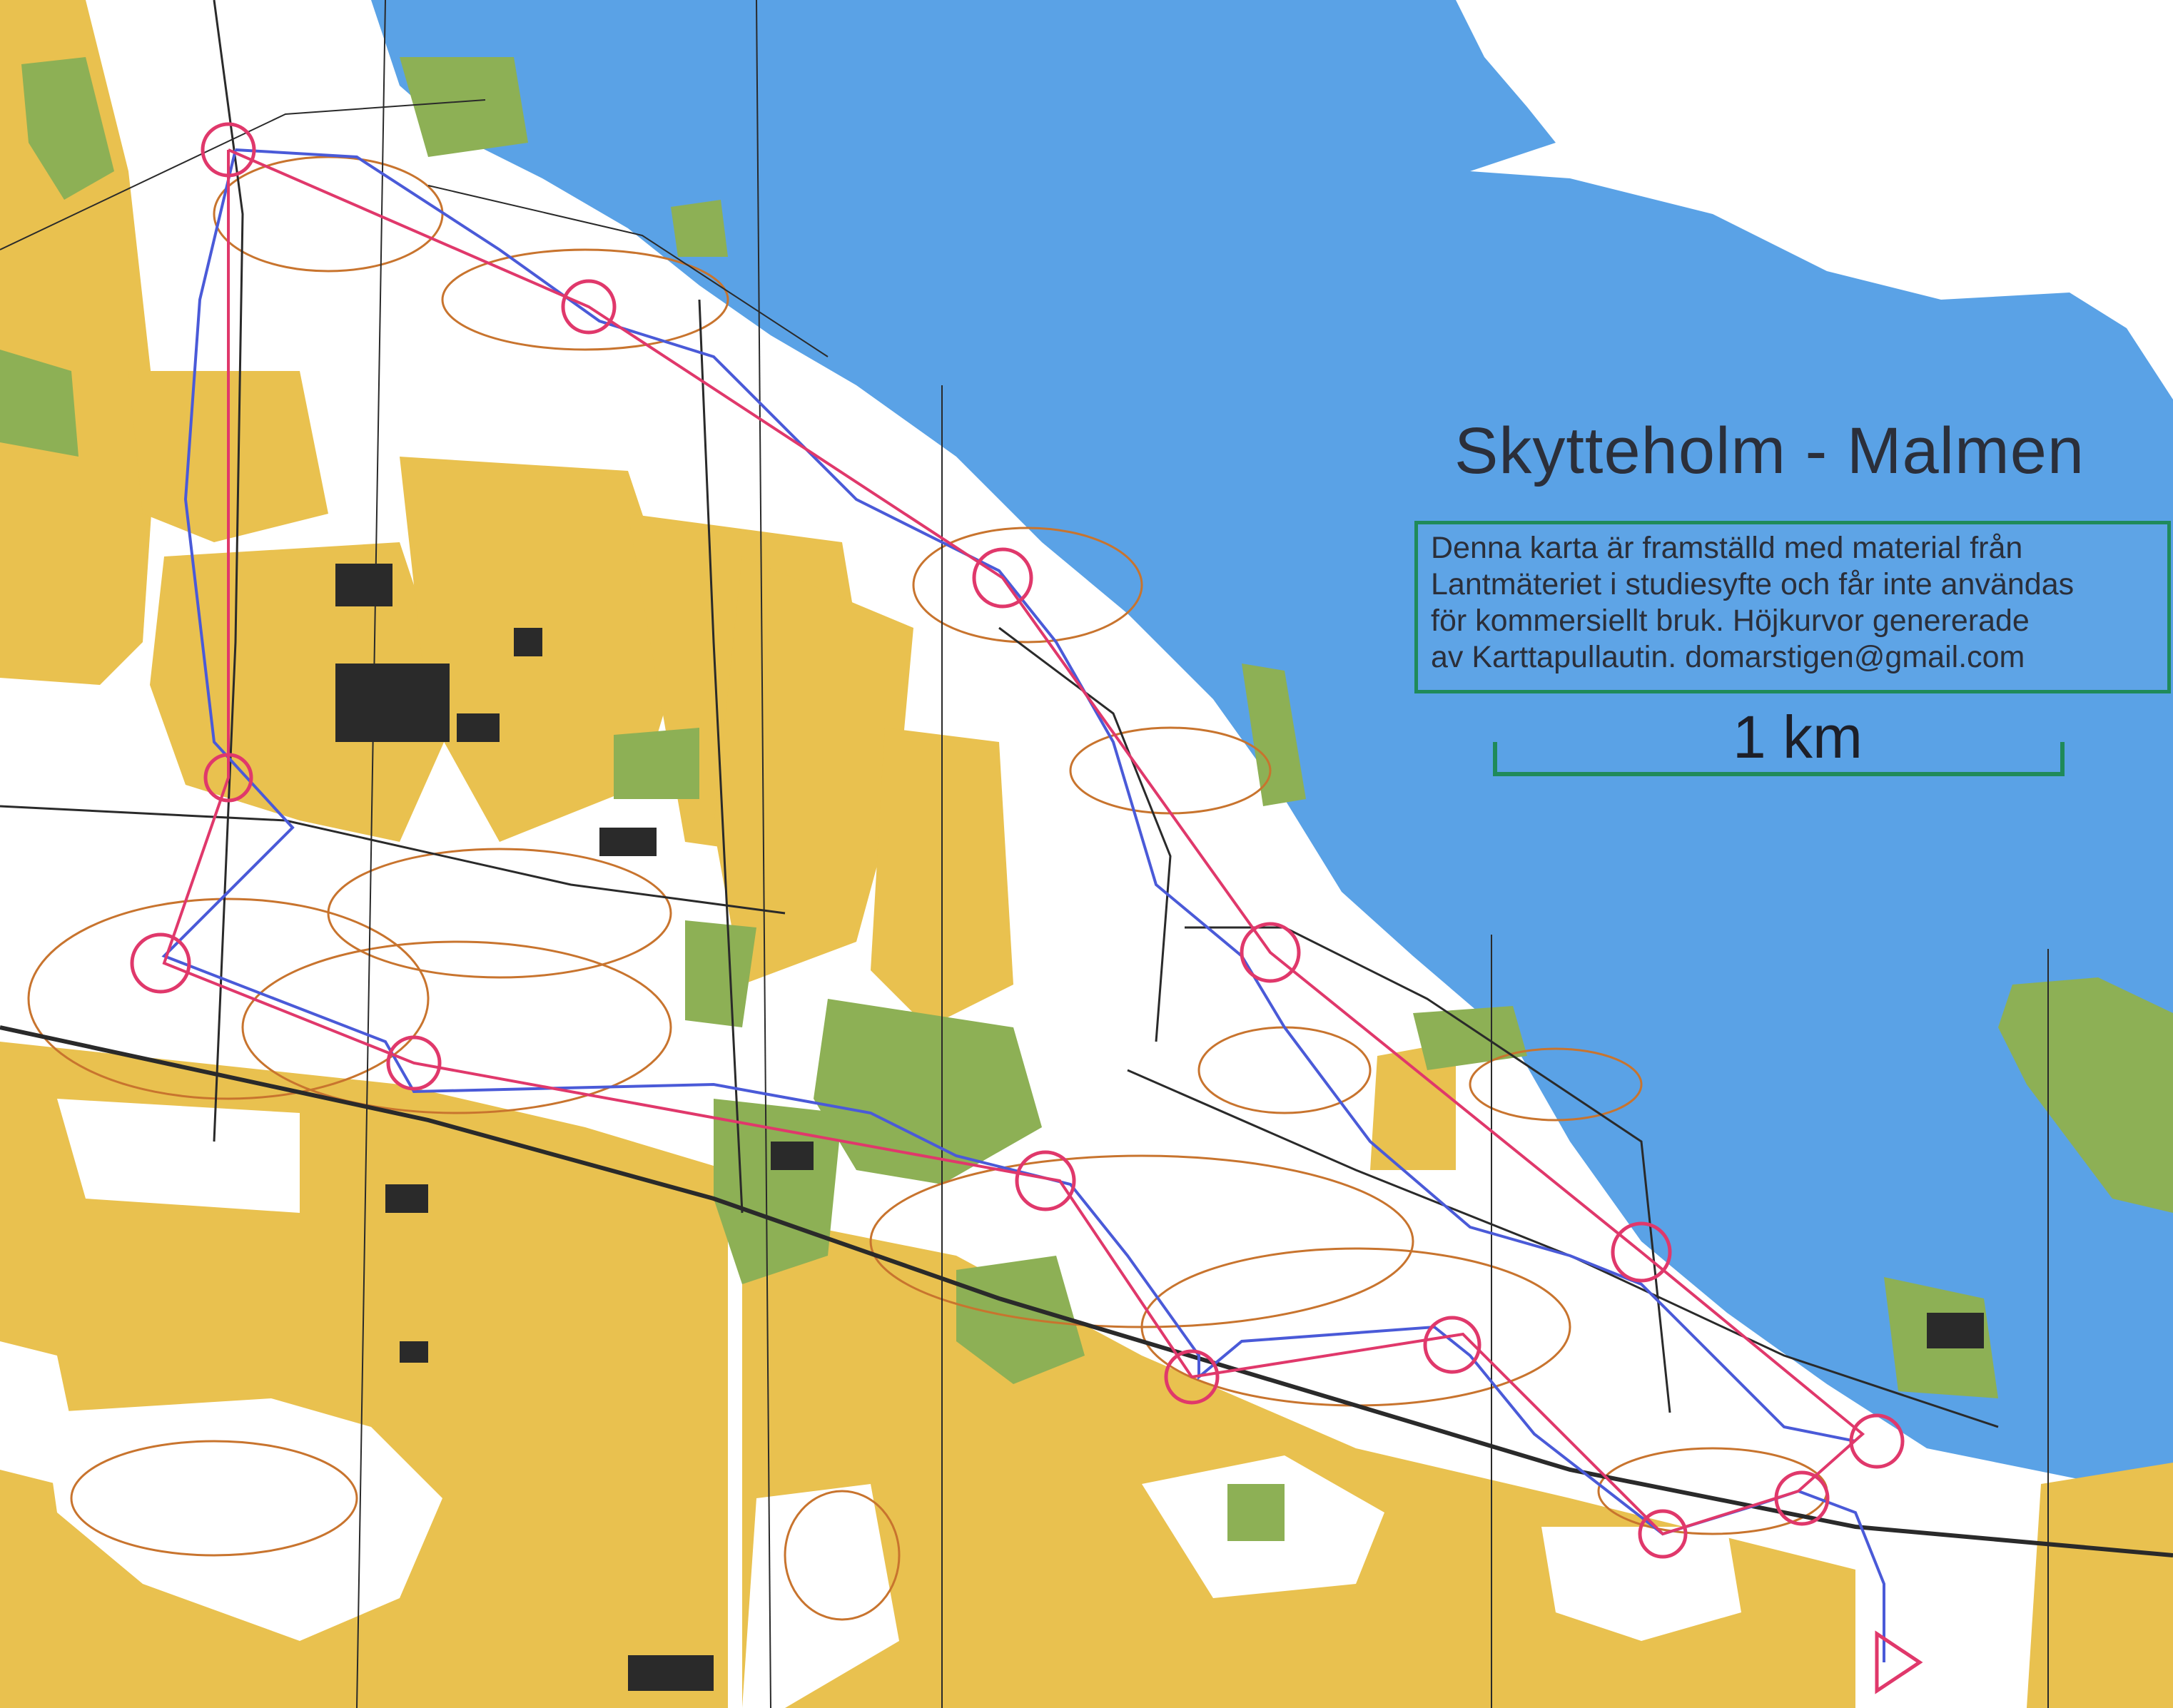 This screenshot has height=1708, width=2173. Describe the element at coordinates (1798, 737) in the screenshot. I see `scale-label: 1 km` at that location.